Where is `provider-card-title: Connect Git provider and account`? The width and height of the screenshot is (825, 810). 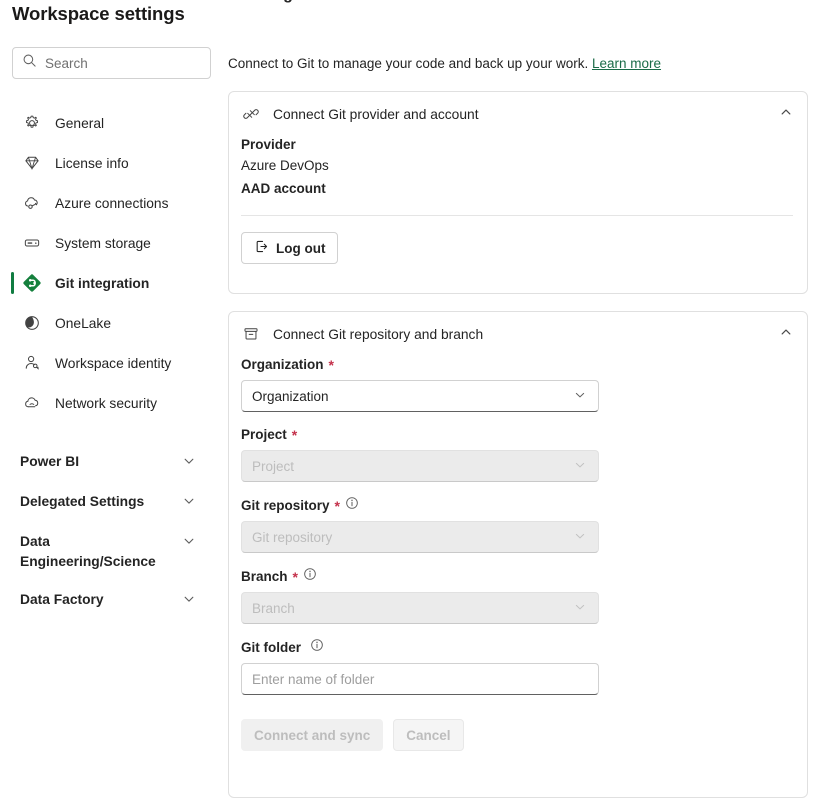
provider-card-title: Connect Git provider and account is located at coordinates (376, 114).